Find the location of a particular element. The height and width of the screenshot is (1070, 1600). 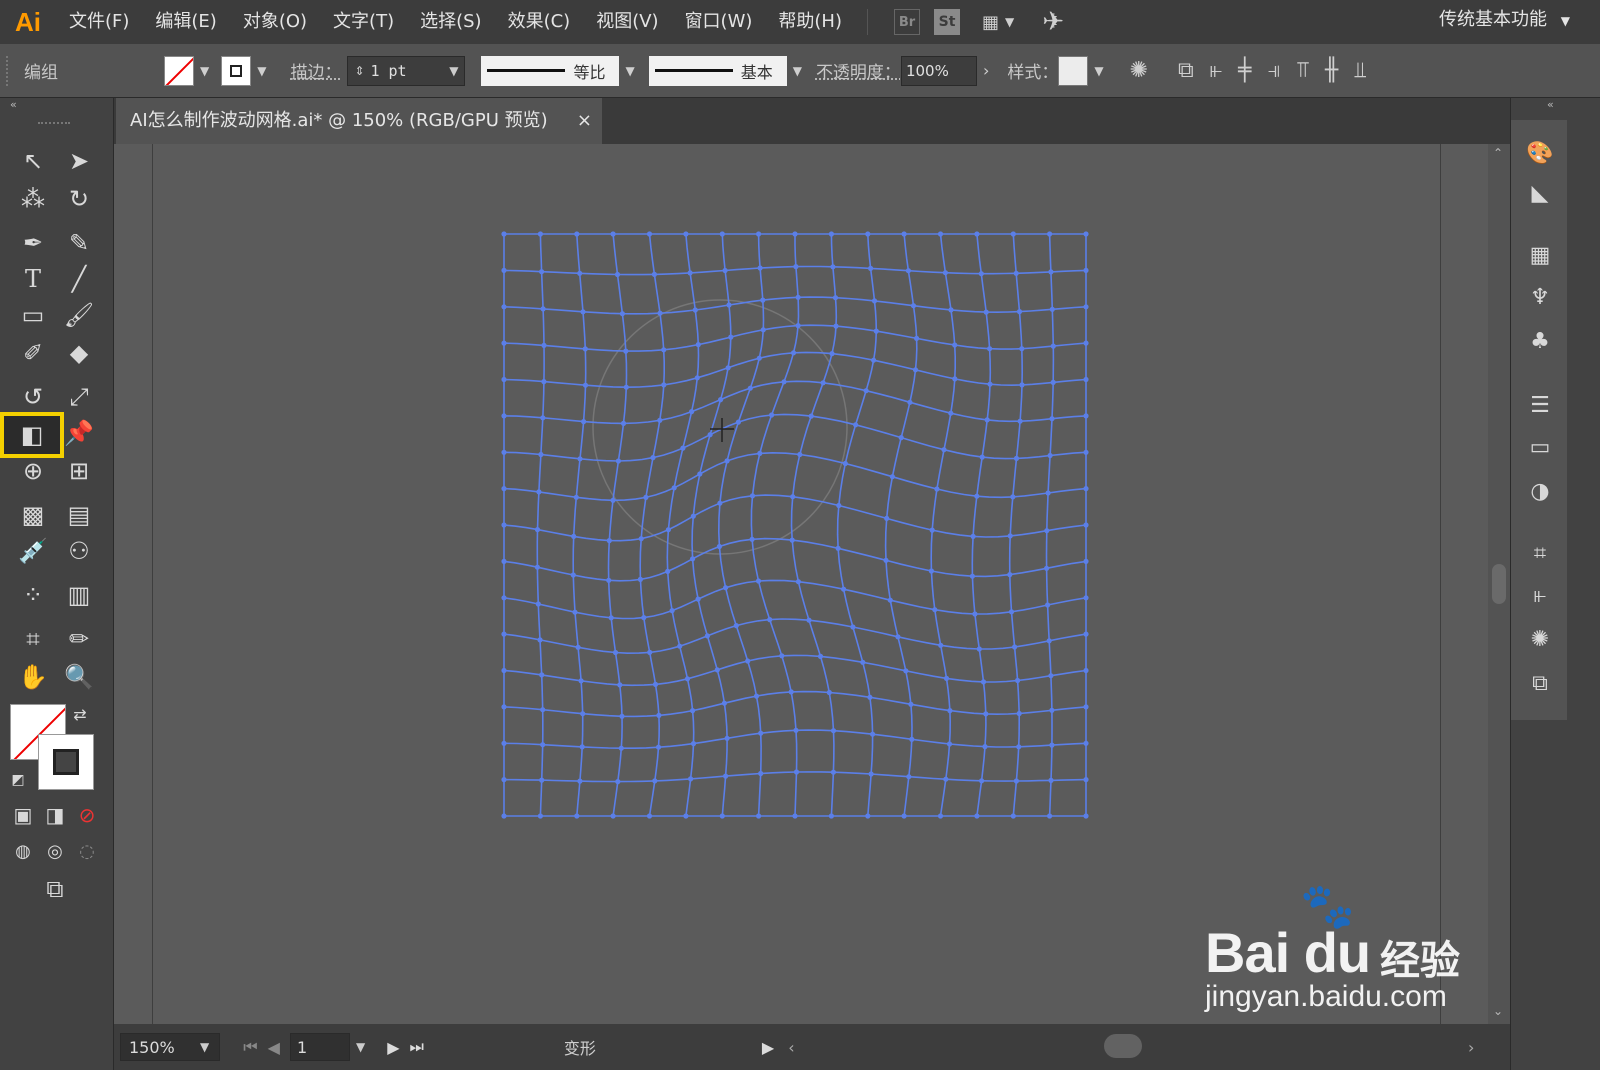

screen-mode-icon: ⧉ is located at coordinates (55, 889).